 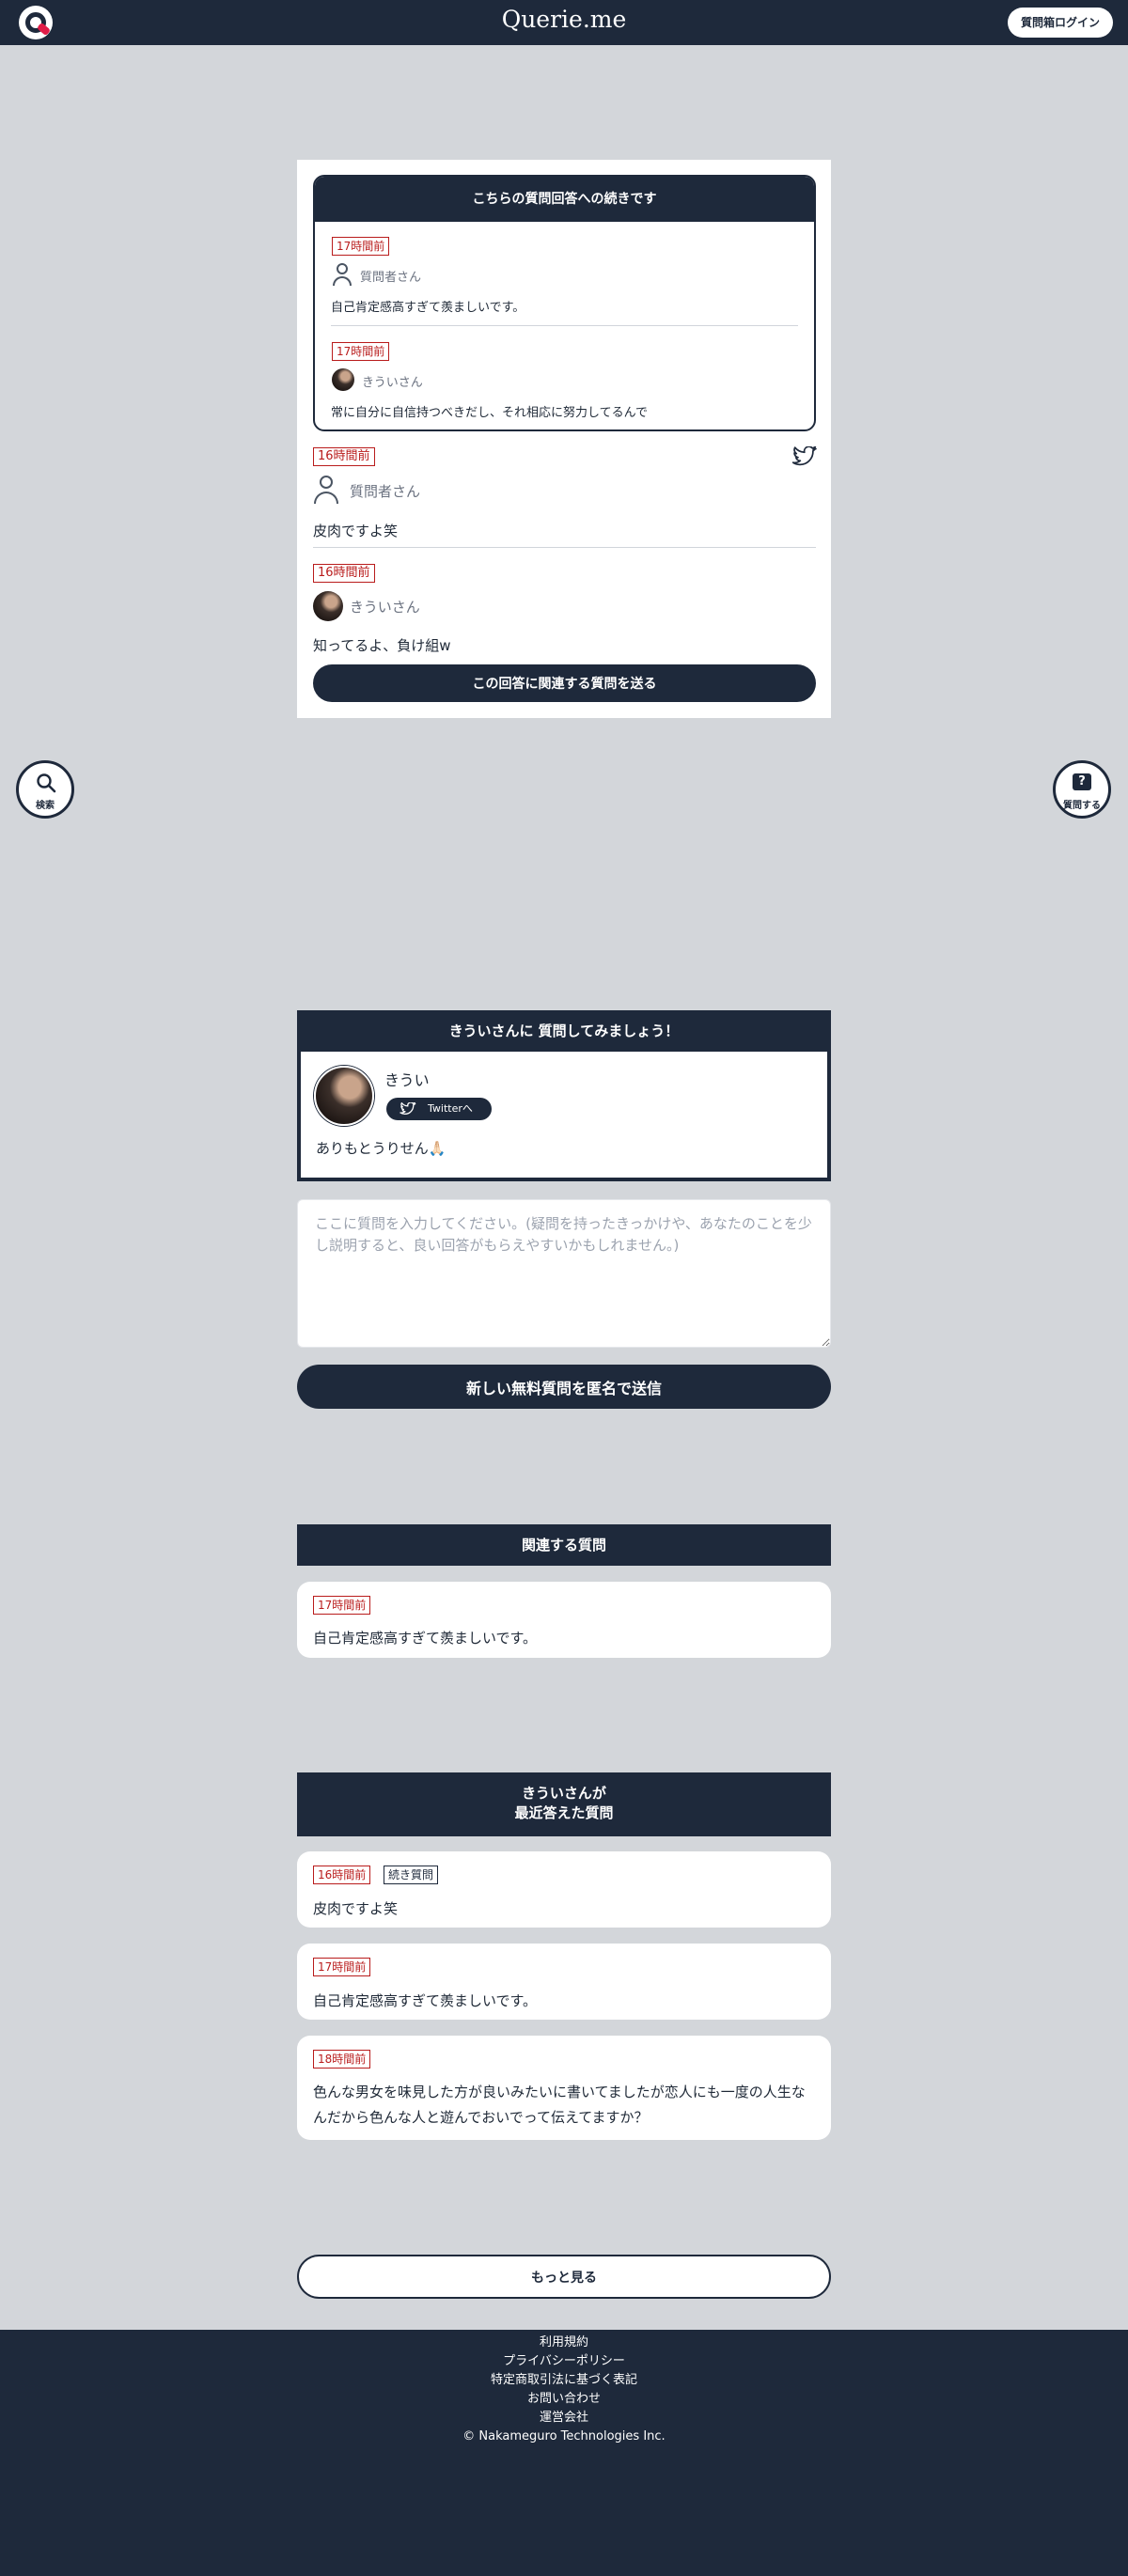 What do you see at coordinates (564, 683) in the screenshot?
I see `related-question-button: この回答に関連する質問を送る` at bounding box center [564, 683].